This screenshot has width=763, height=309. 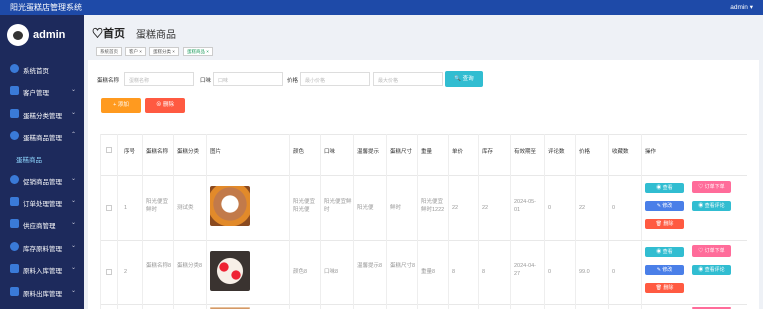 I want to click on flavor-label: 口味, so click(x=206, y=81).